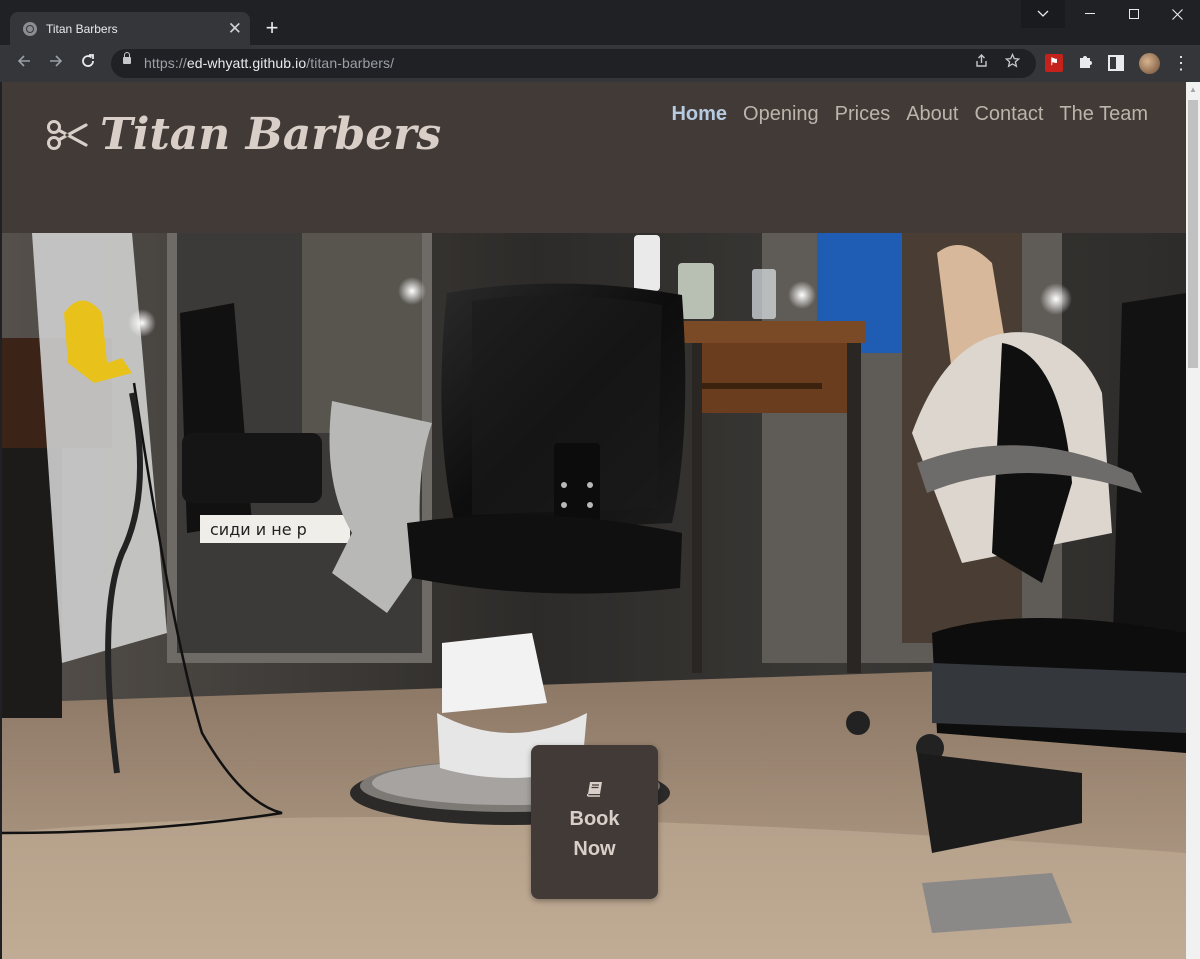 This screenshot has width=1200, height=959. Describe the element at coordinates (600, 22) in the screenshot. I see `browser-tab-strip: Titan Barbers ✕ +` at that location.